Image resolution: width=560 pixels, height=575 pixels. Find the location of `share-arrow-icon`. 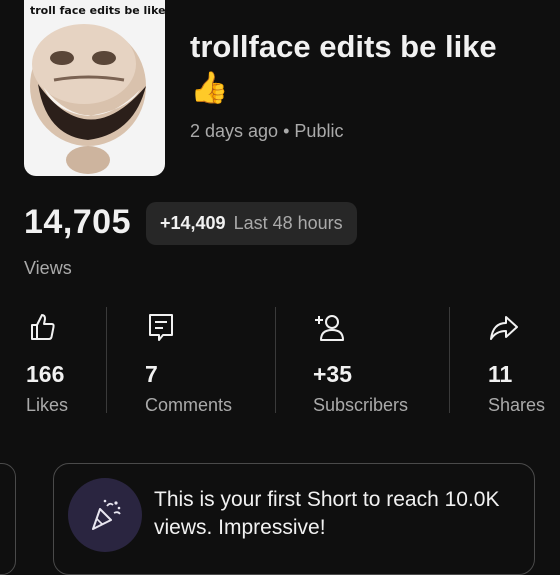

share-arrow-icon is located at coordinates (504, 328).